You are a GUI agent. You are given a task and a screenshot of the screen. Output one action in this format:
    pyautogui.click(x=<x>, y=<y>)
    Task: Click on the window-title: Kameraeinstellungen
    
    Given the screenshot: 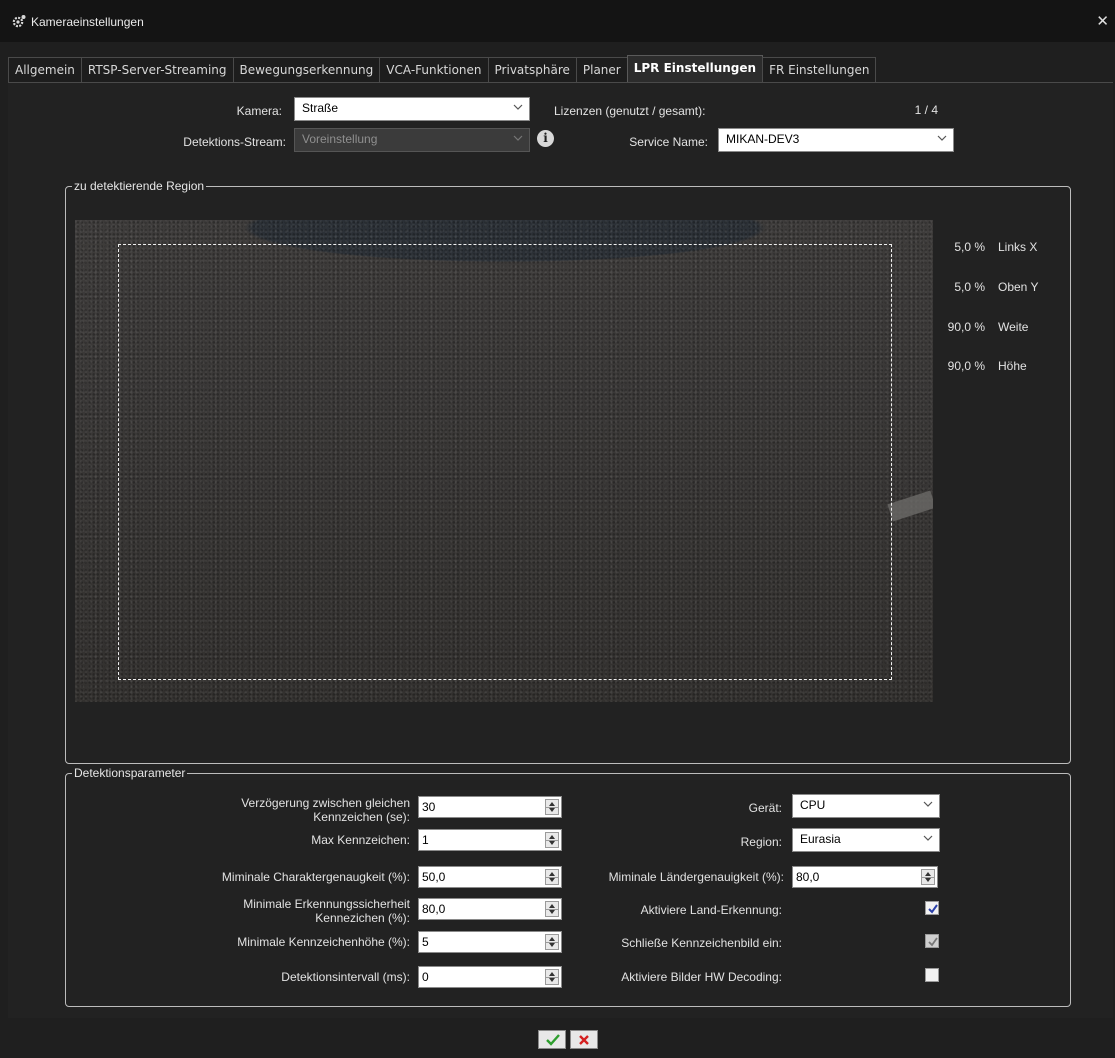 What is the action you would take?
    pyautogui.click(x=87, y=22)
    